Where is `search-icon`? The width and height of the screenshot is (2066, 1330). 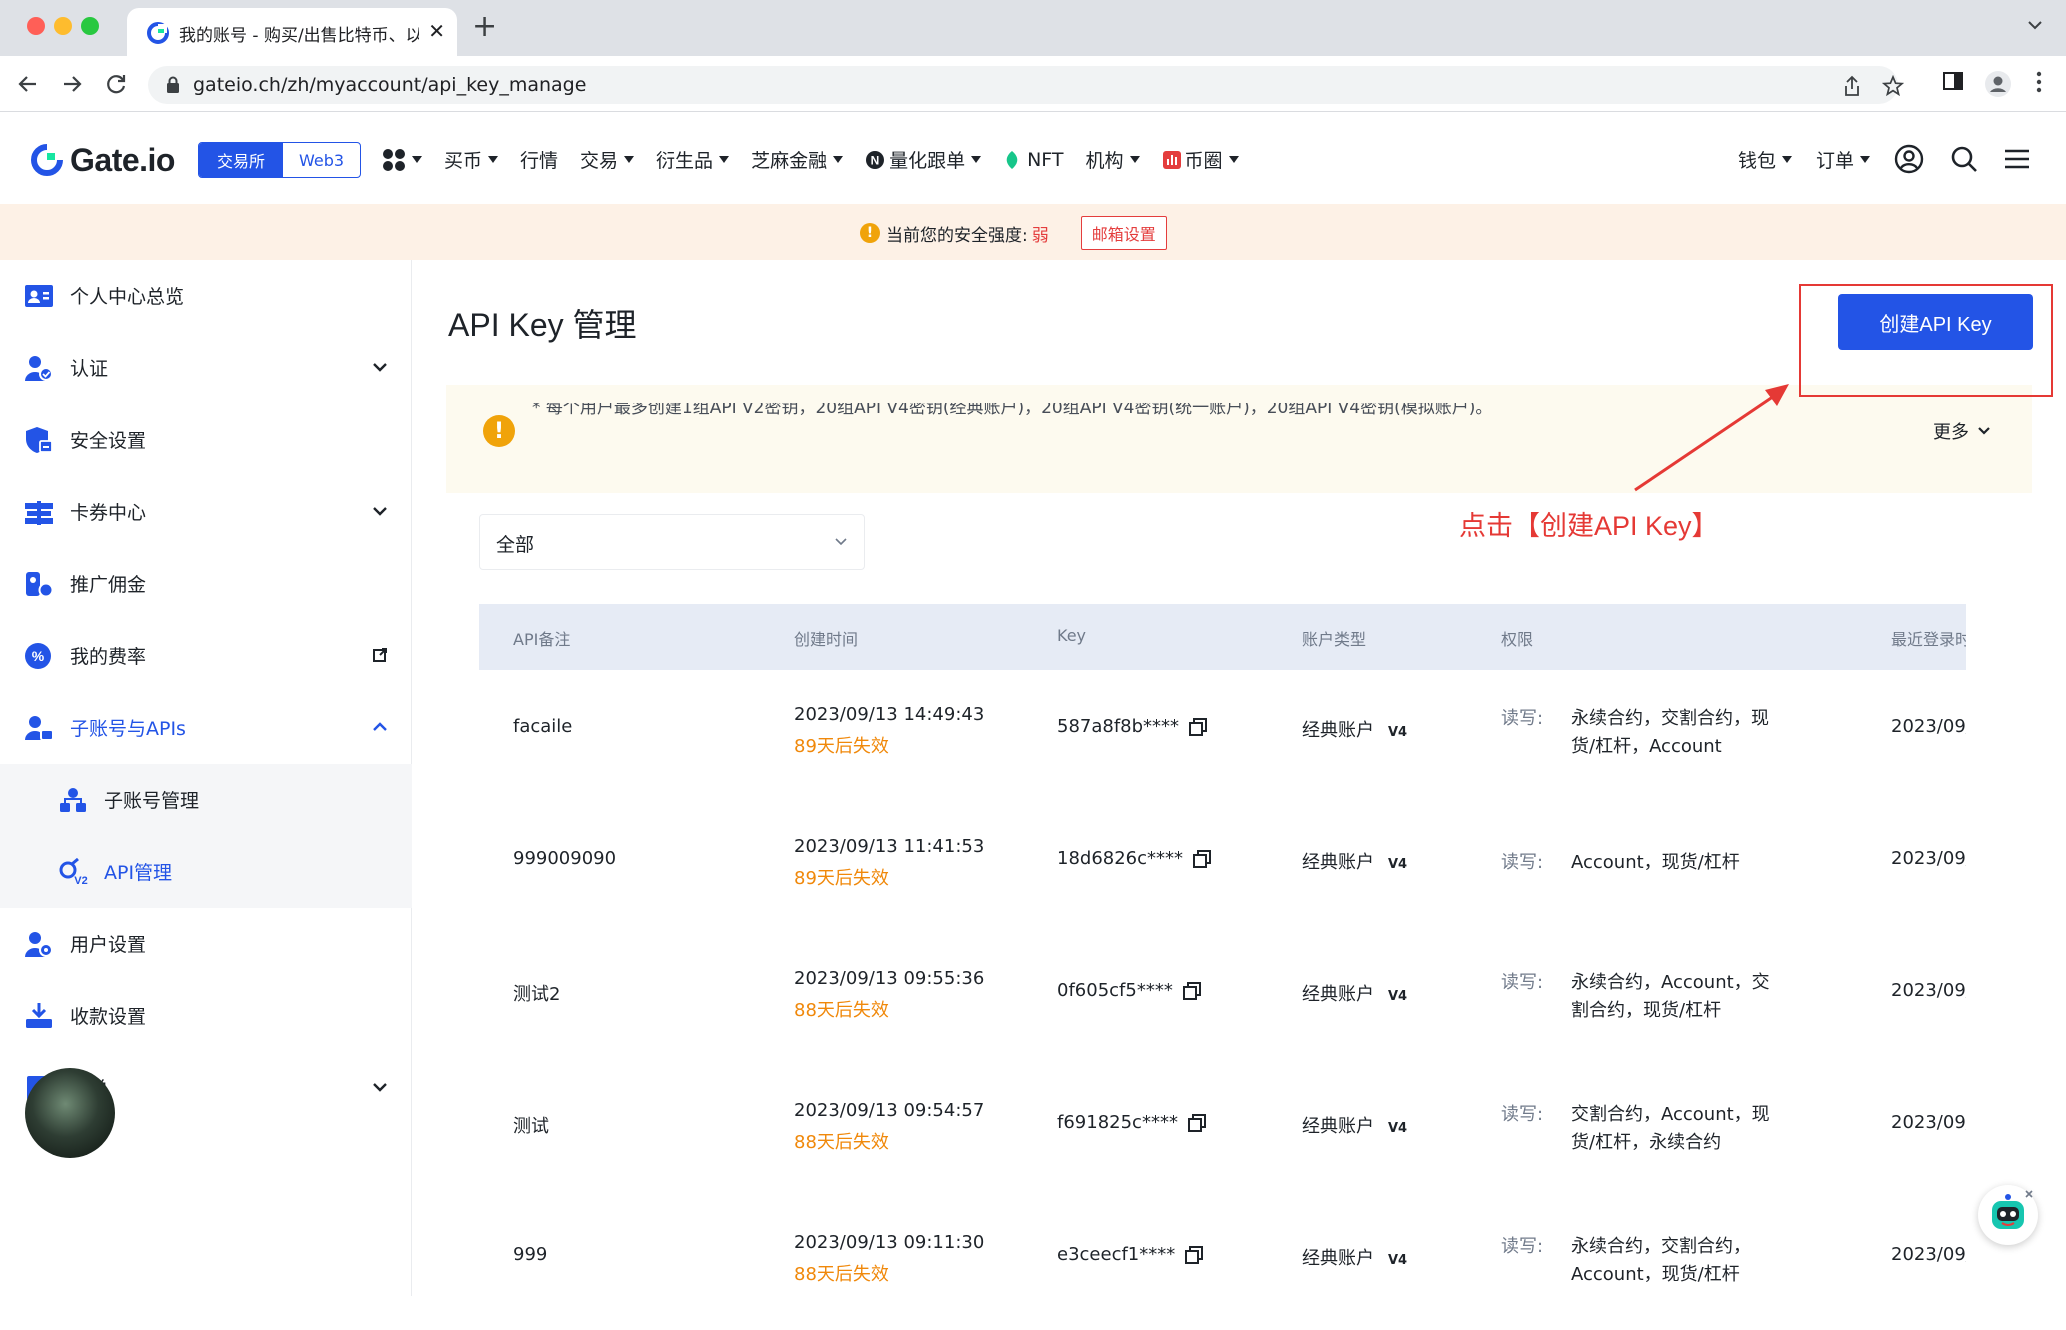 search-icon is located at coordinates (1964, 159).